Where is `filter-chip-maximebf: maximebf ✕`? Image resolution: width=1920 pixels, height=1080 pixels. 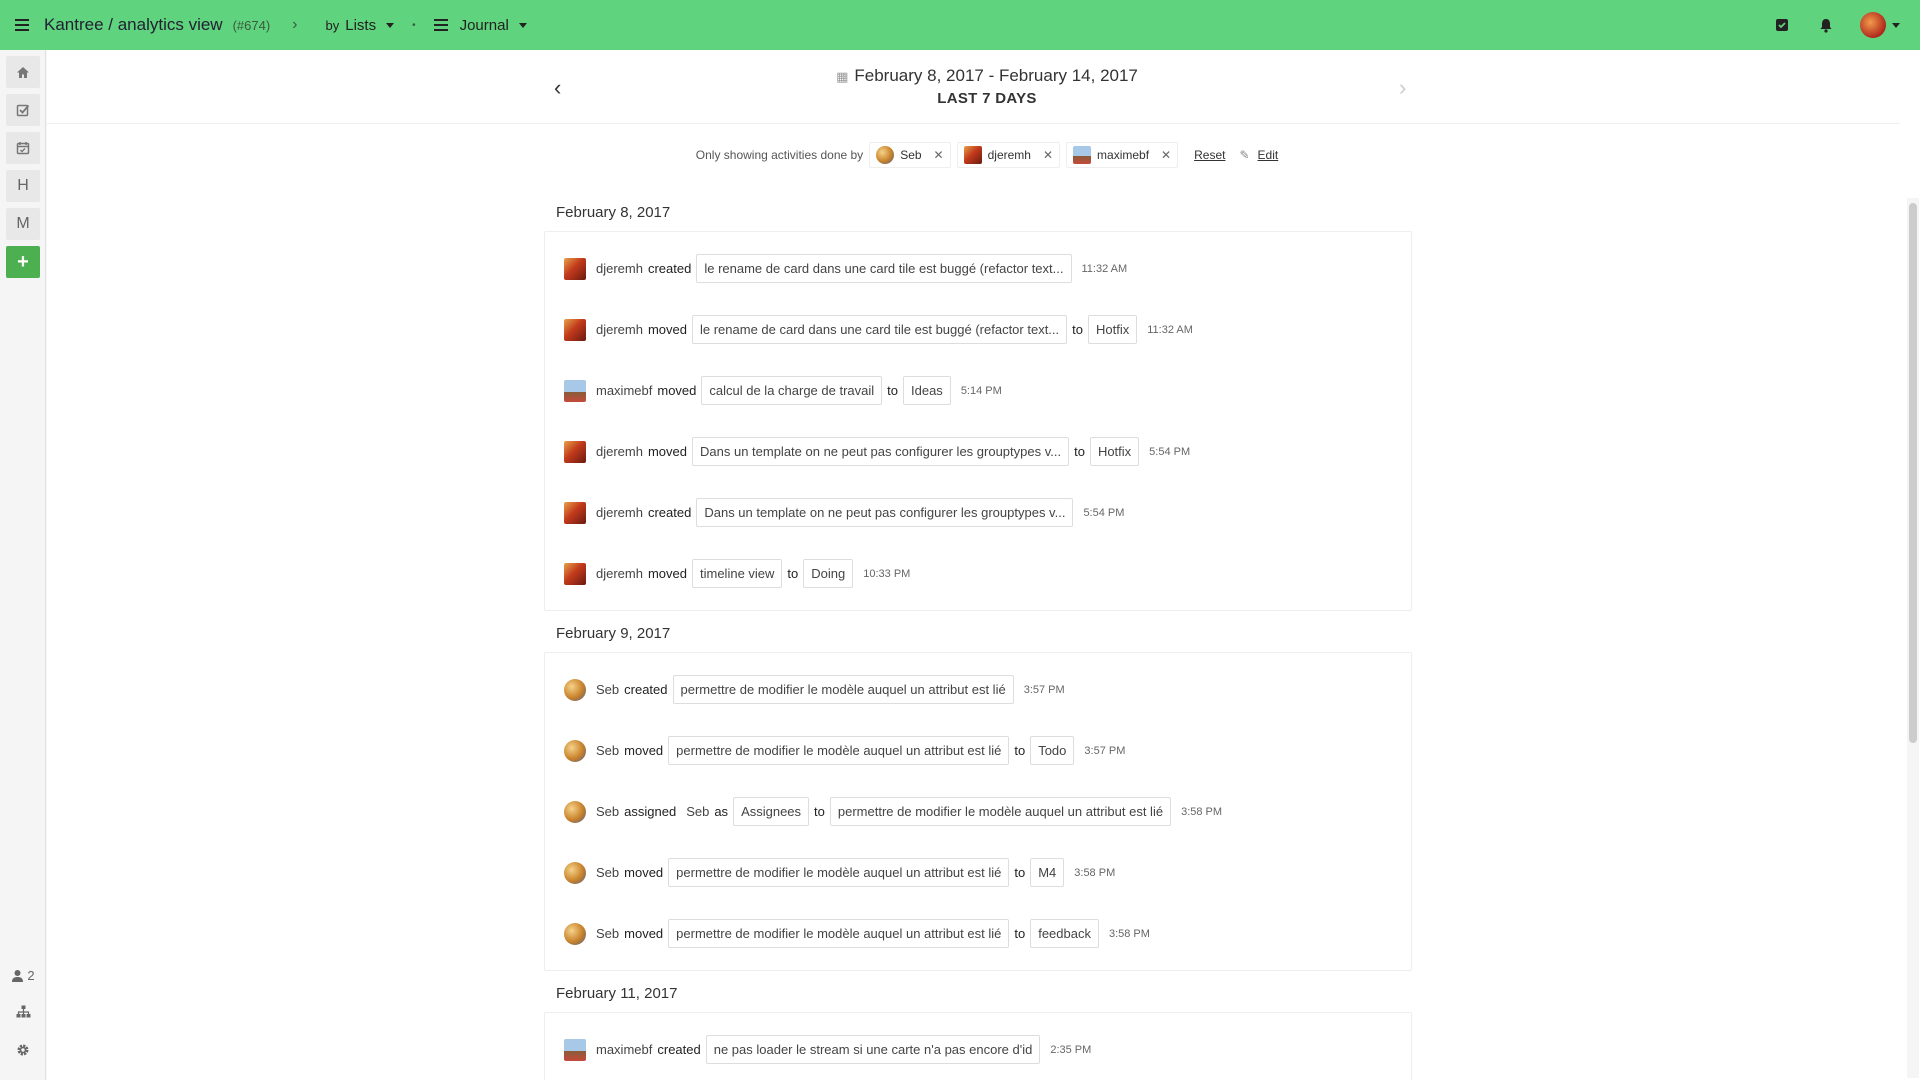 filter-chip-maximebf: maximebf ✕ is located at coordinates (1122, 155).